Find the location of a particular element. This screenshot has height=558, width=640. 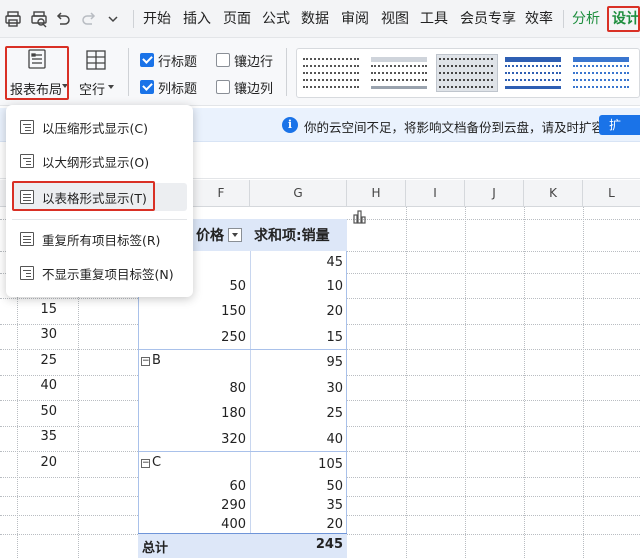

pivot-group-c: − C is located at coordinates (151, 465).